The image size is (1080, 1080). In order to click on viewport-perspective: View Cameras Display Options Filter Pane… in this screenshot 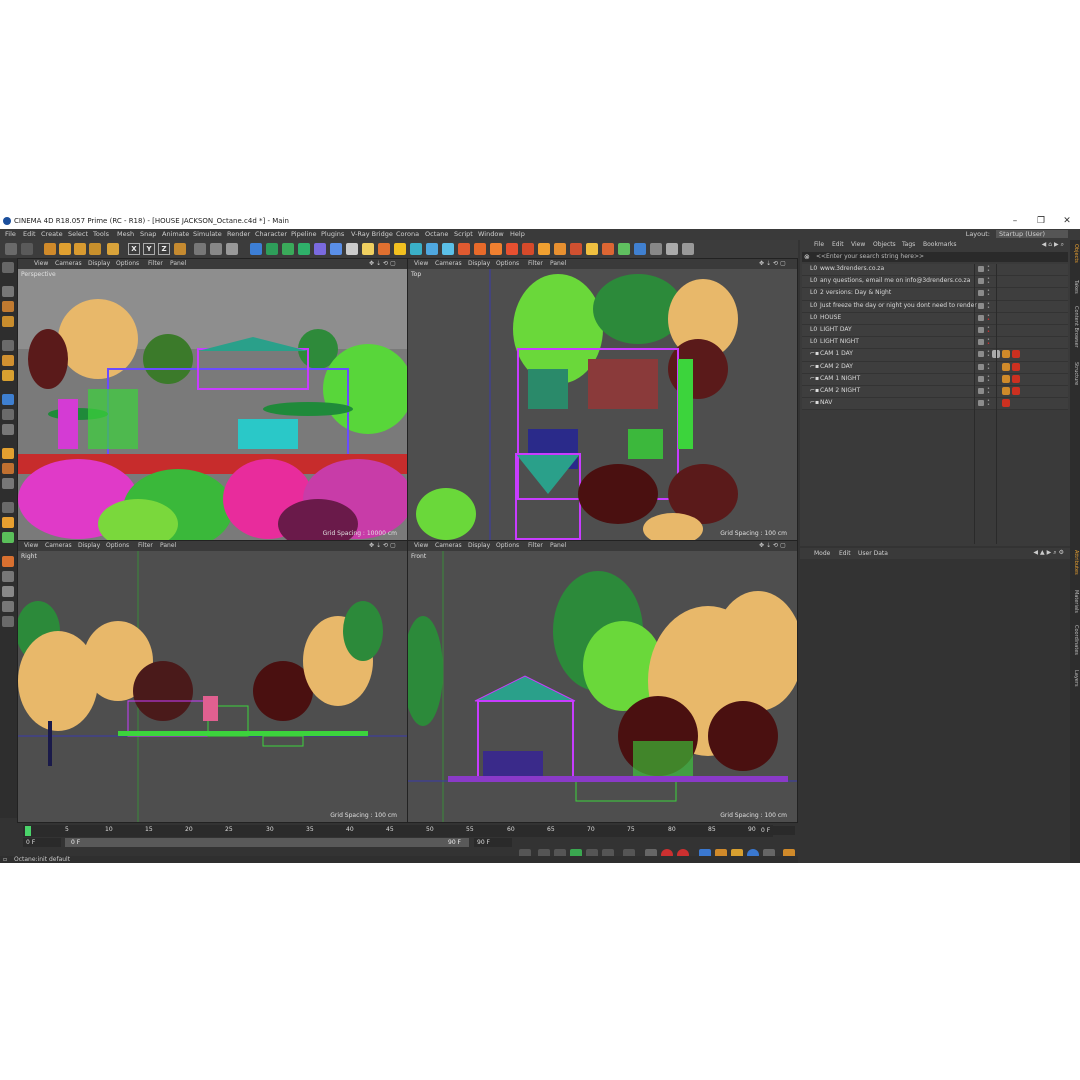, I will do `click(212, 399)`.